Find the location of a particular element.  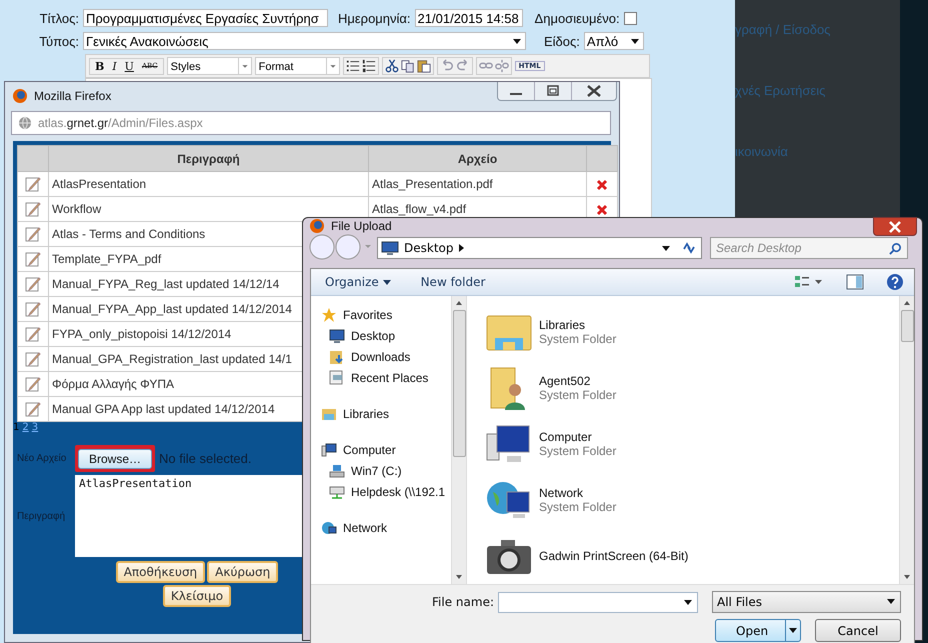

page-link: 2 is located at coordinates (25, 428).